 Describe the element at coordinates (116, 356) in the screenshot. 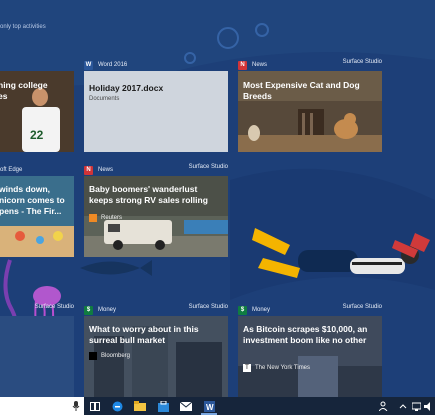

I see `source-name: Bloomberg` at that location.